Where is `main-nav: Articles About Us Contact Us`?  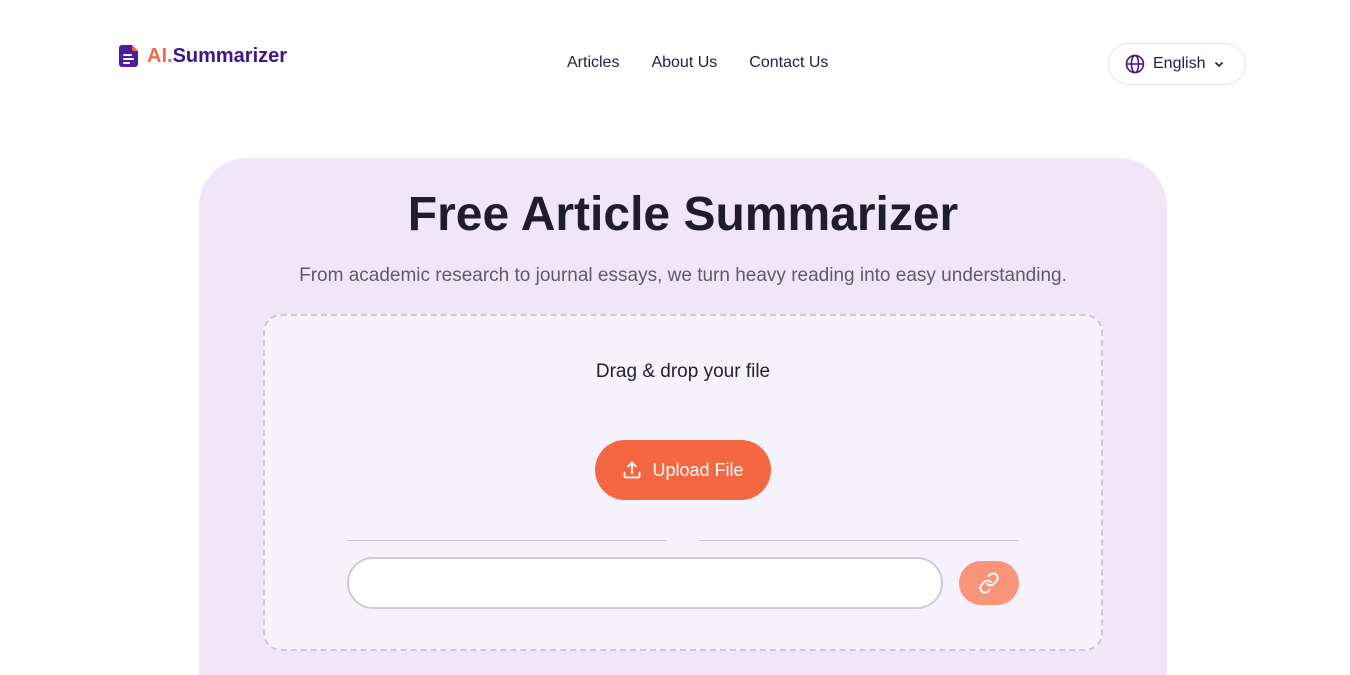 main-nav: Articles About Us Contact Us is located at coordinates (697, 63).